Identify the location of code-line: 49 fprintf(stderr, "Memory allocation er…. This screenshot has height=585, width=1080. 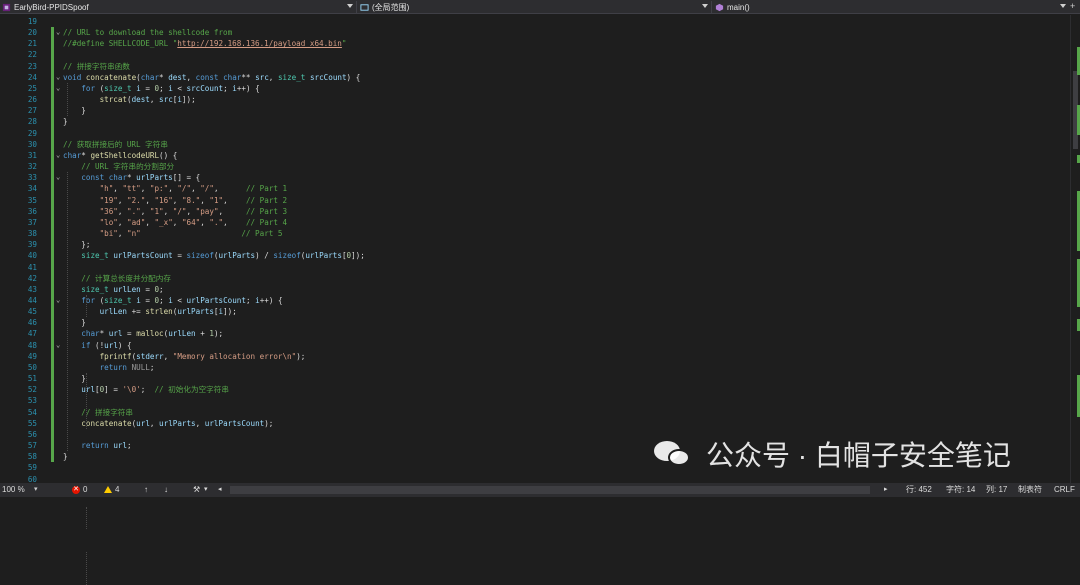
(532, 356).